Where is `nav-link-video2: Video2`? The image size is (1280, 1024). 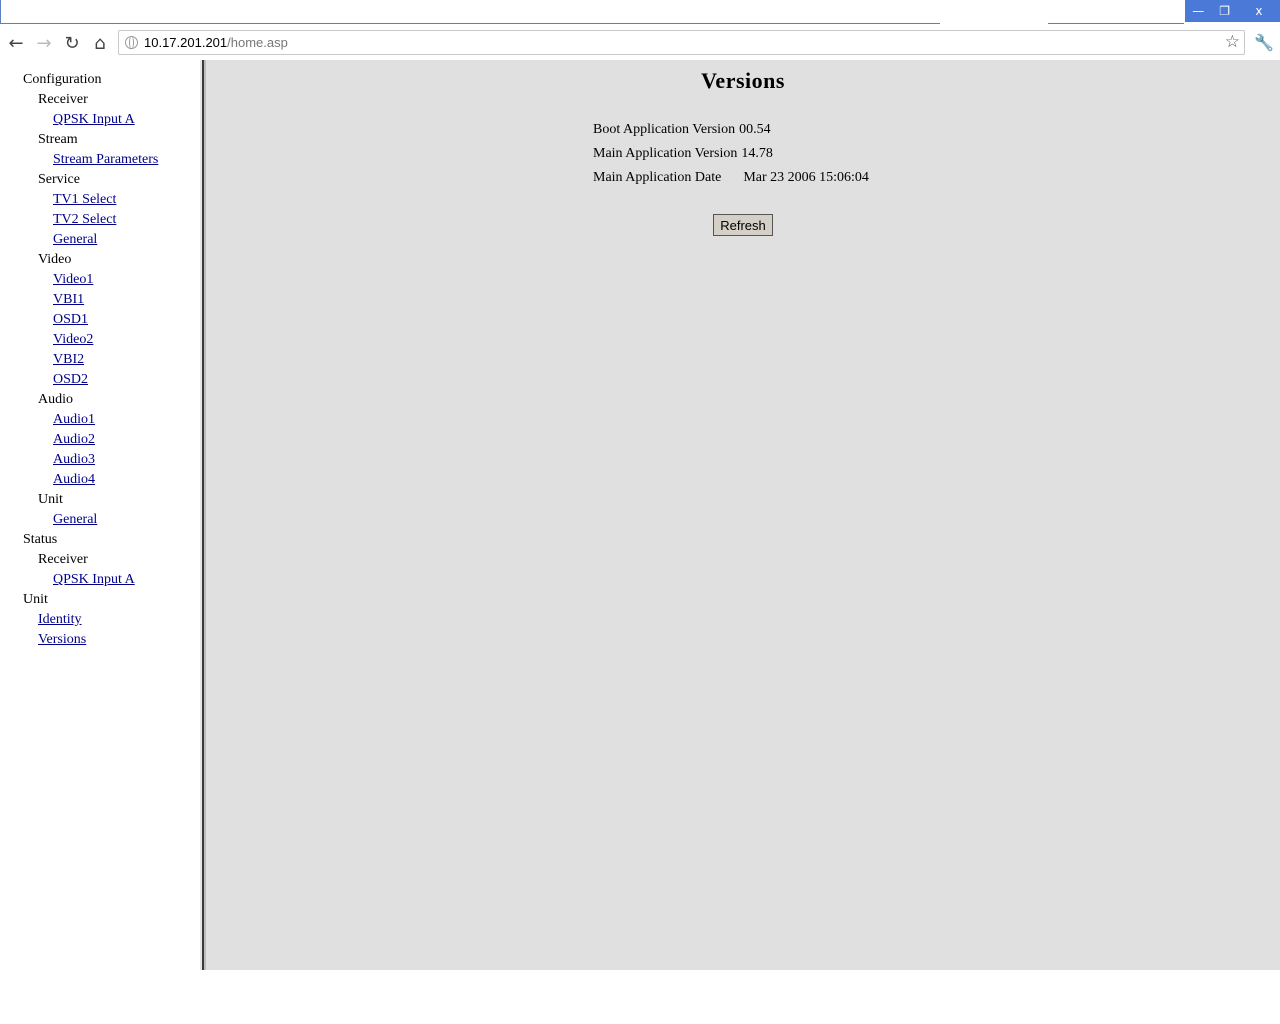
nav-link-video2: Video2 is located at coordinates (73, 339).